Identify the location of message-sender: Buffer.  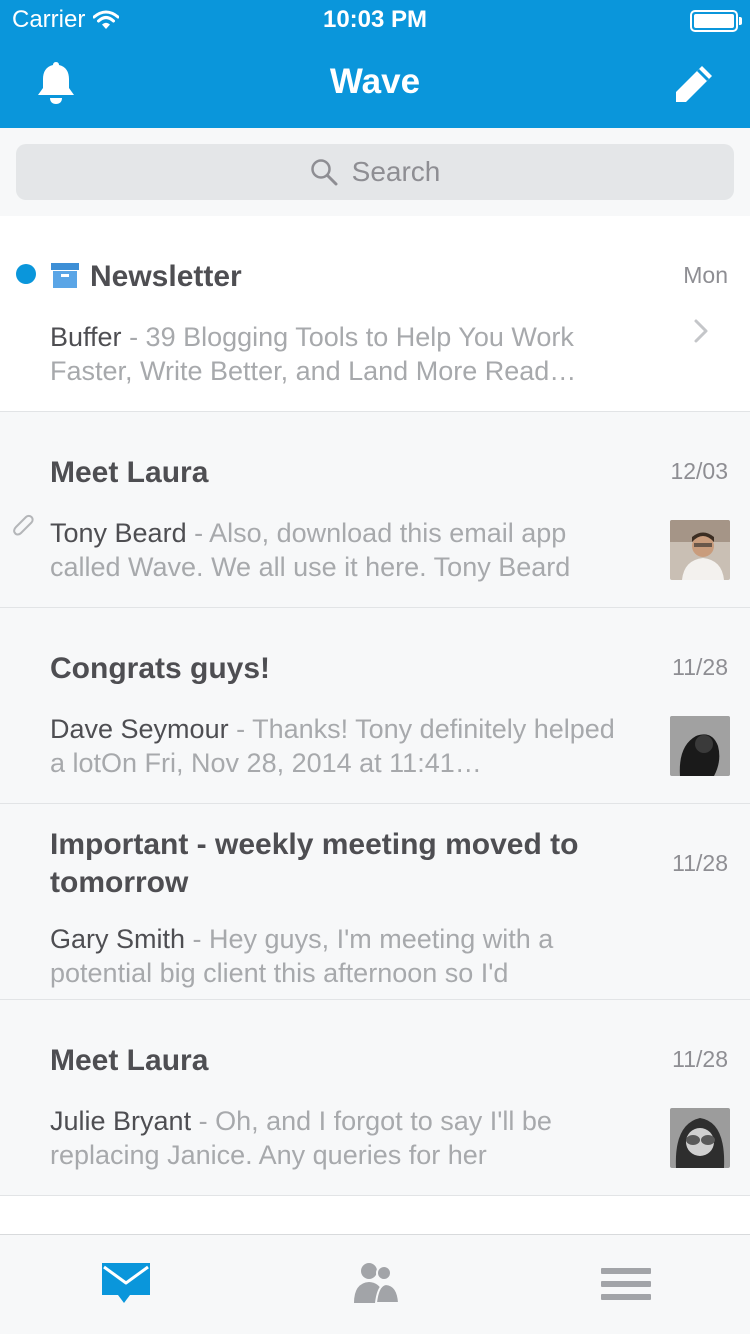
(86, 337).